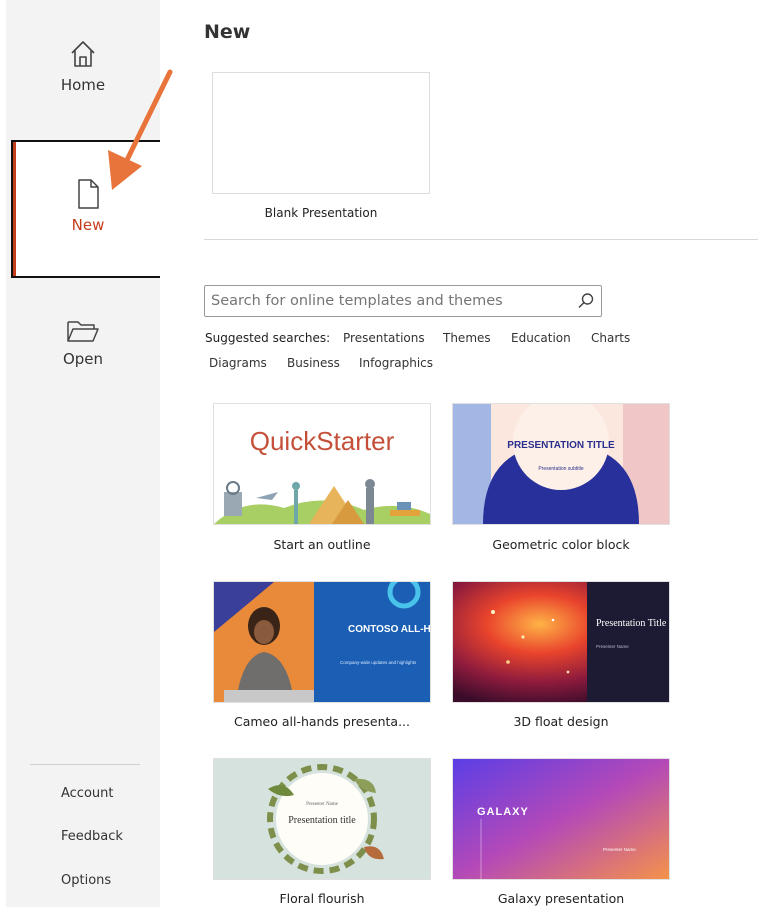 This screenshot has height=907, width=758. I want to click on nav-new: New, so click(88, 209).